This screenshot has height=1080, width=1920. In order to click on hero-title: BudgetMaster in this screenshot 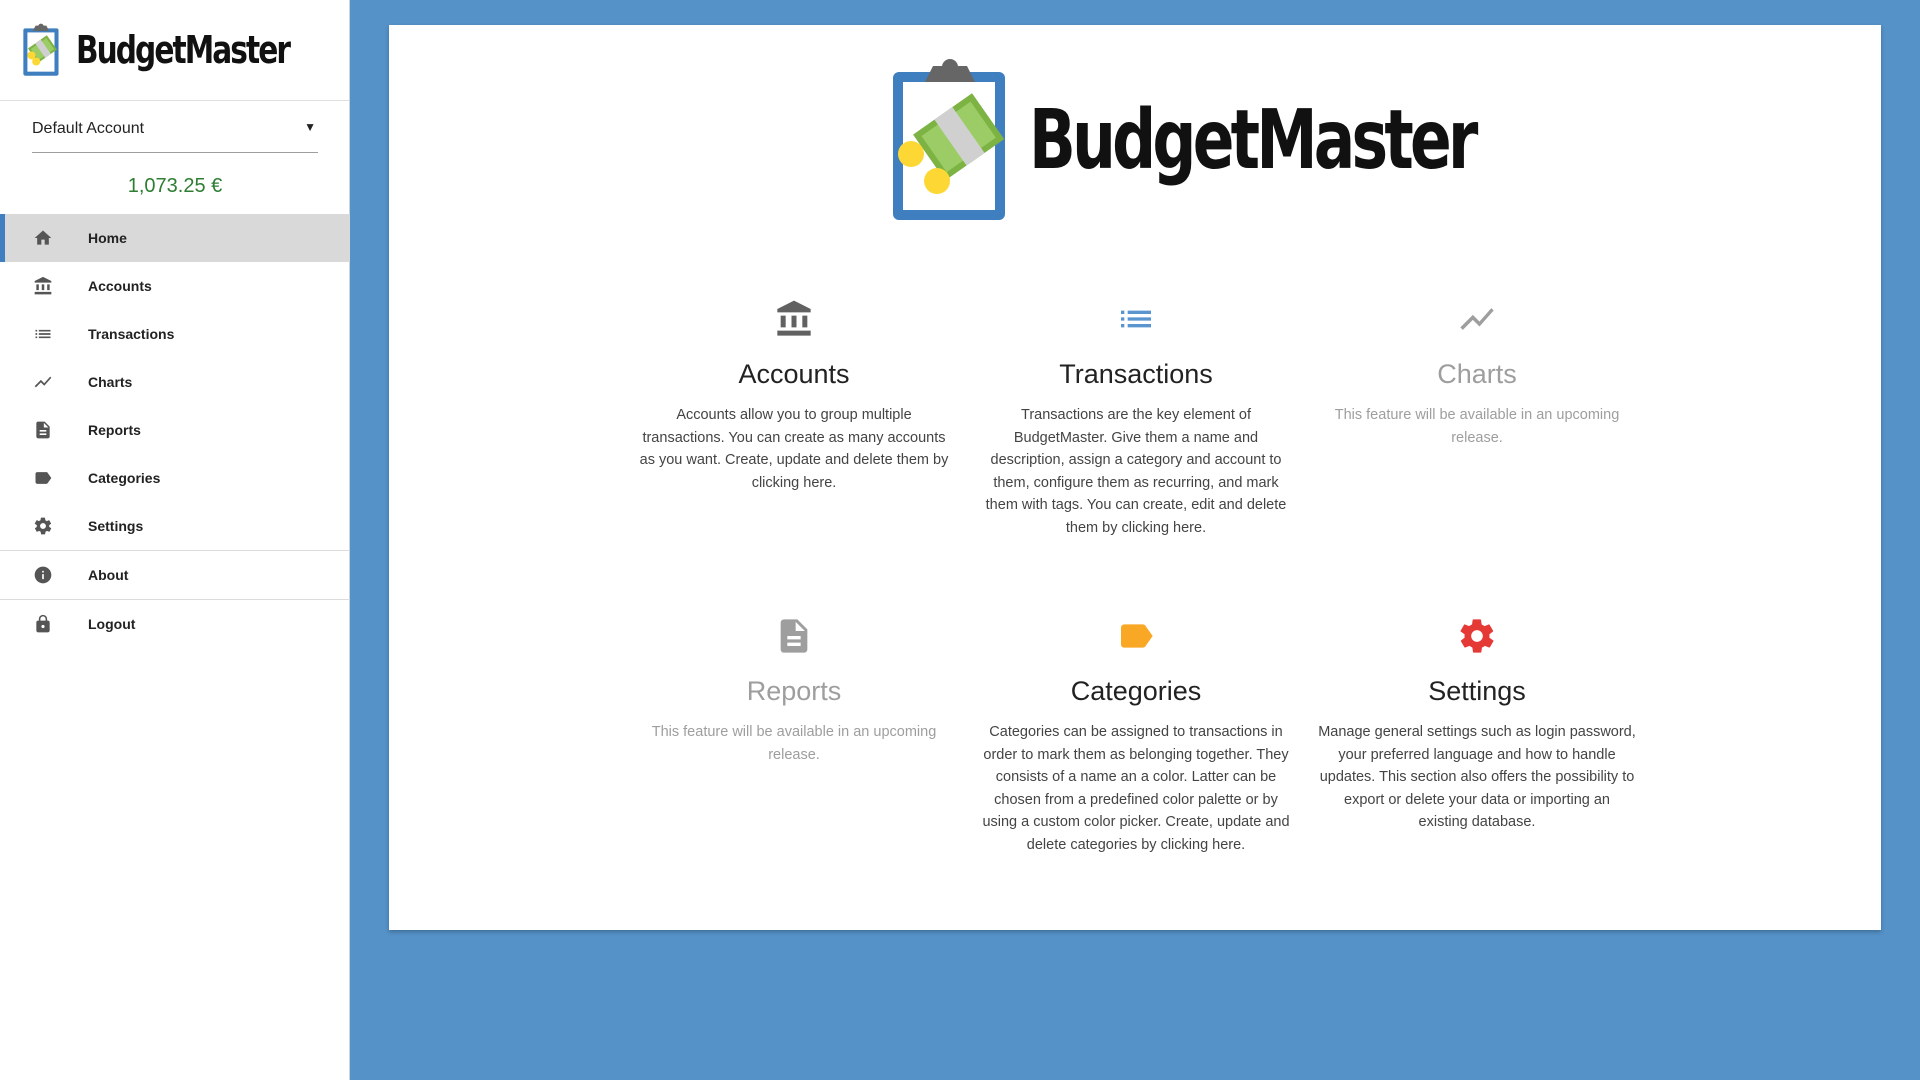, I will do `click(1253, 140)`.